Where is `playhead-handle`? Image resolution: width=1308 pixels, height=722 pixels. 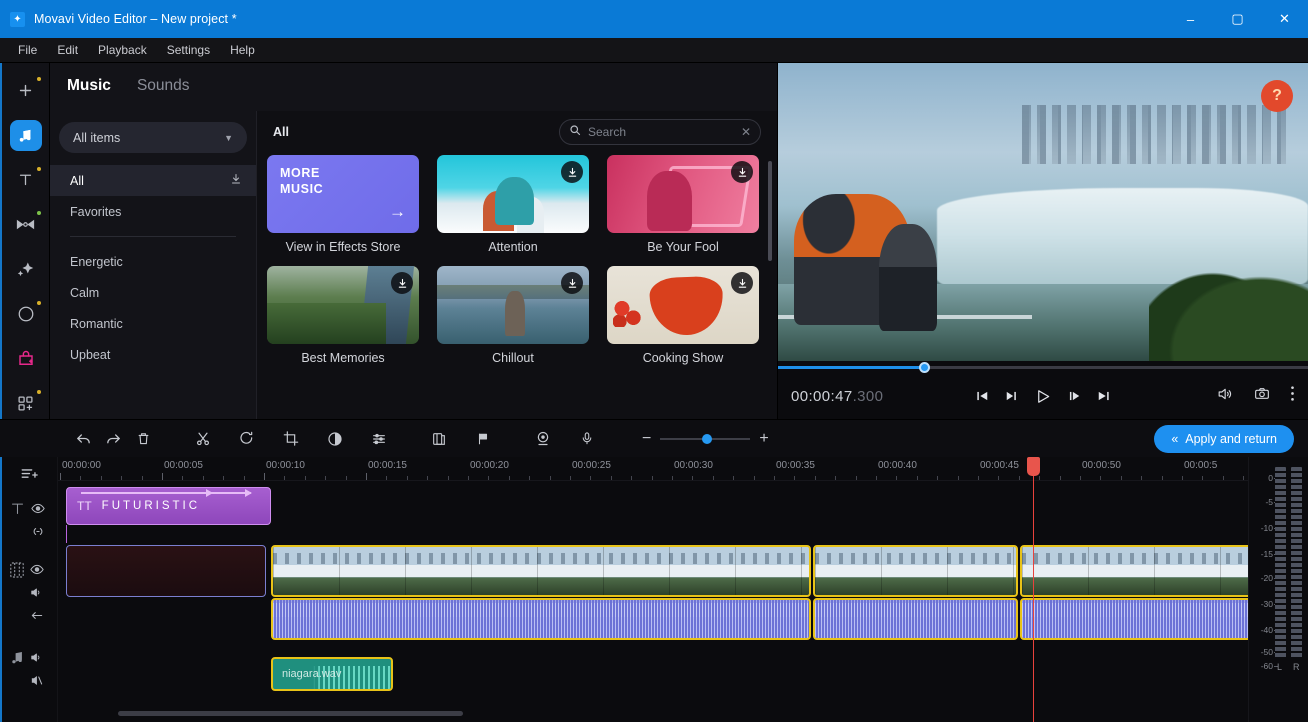
playhead-handle is located at coordinates (1033, 466).